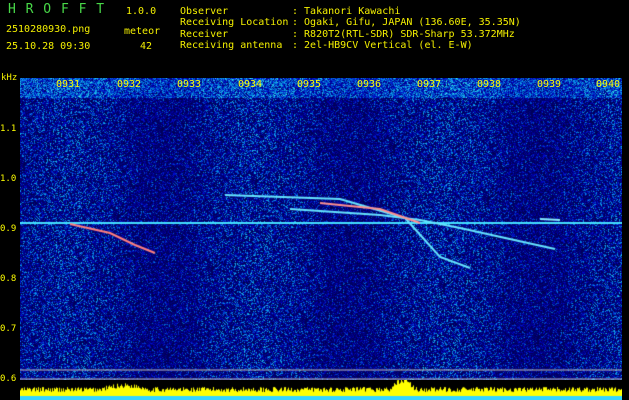 This screenshot has height=400, width=629. I want to click on y-tick-1-0: 1.0, so click(8, 179).